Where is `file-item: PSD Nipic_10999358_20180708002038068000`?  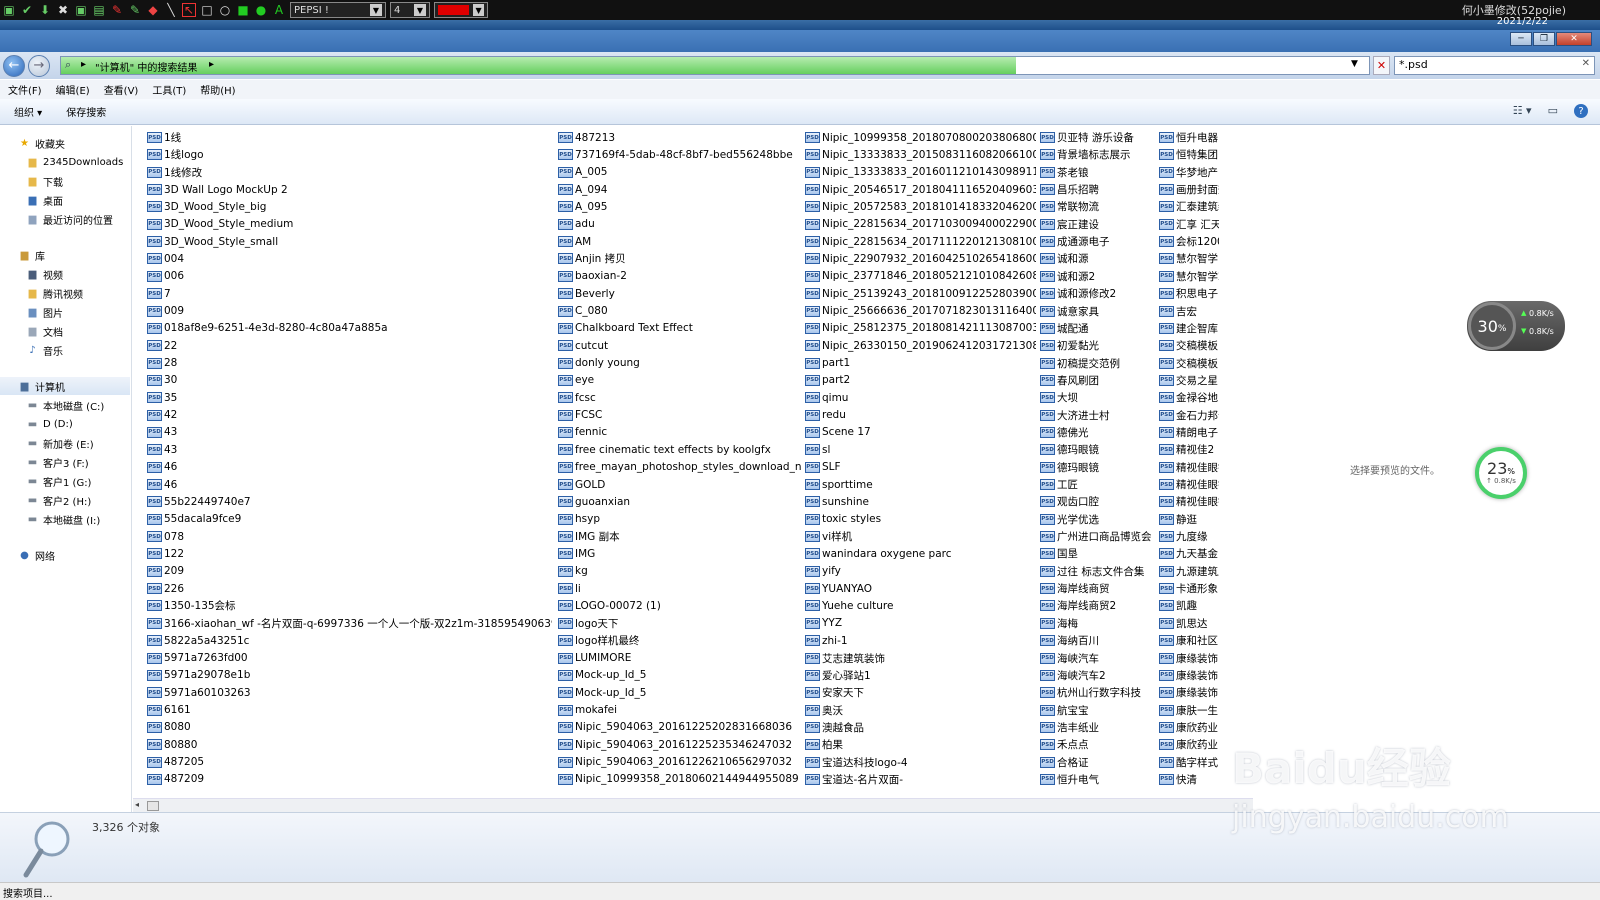
file-item: PSD Nipic_10999358_20180708002038068000 is located at coordinates (920, 137).